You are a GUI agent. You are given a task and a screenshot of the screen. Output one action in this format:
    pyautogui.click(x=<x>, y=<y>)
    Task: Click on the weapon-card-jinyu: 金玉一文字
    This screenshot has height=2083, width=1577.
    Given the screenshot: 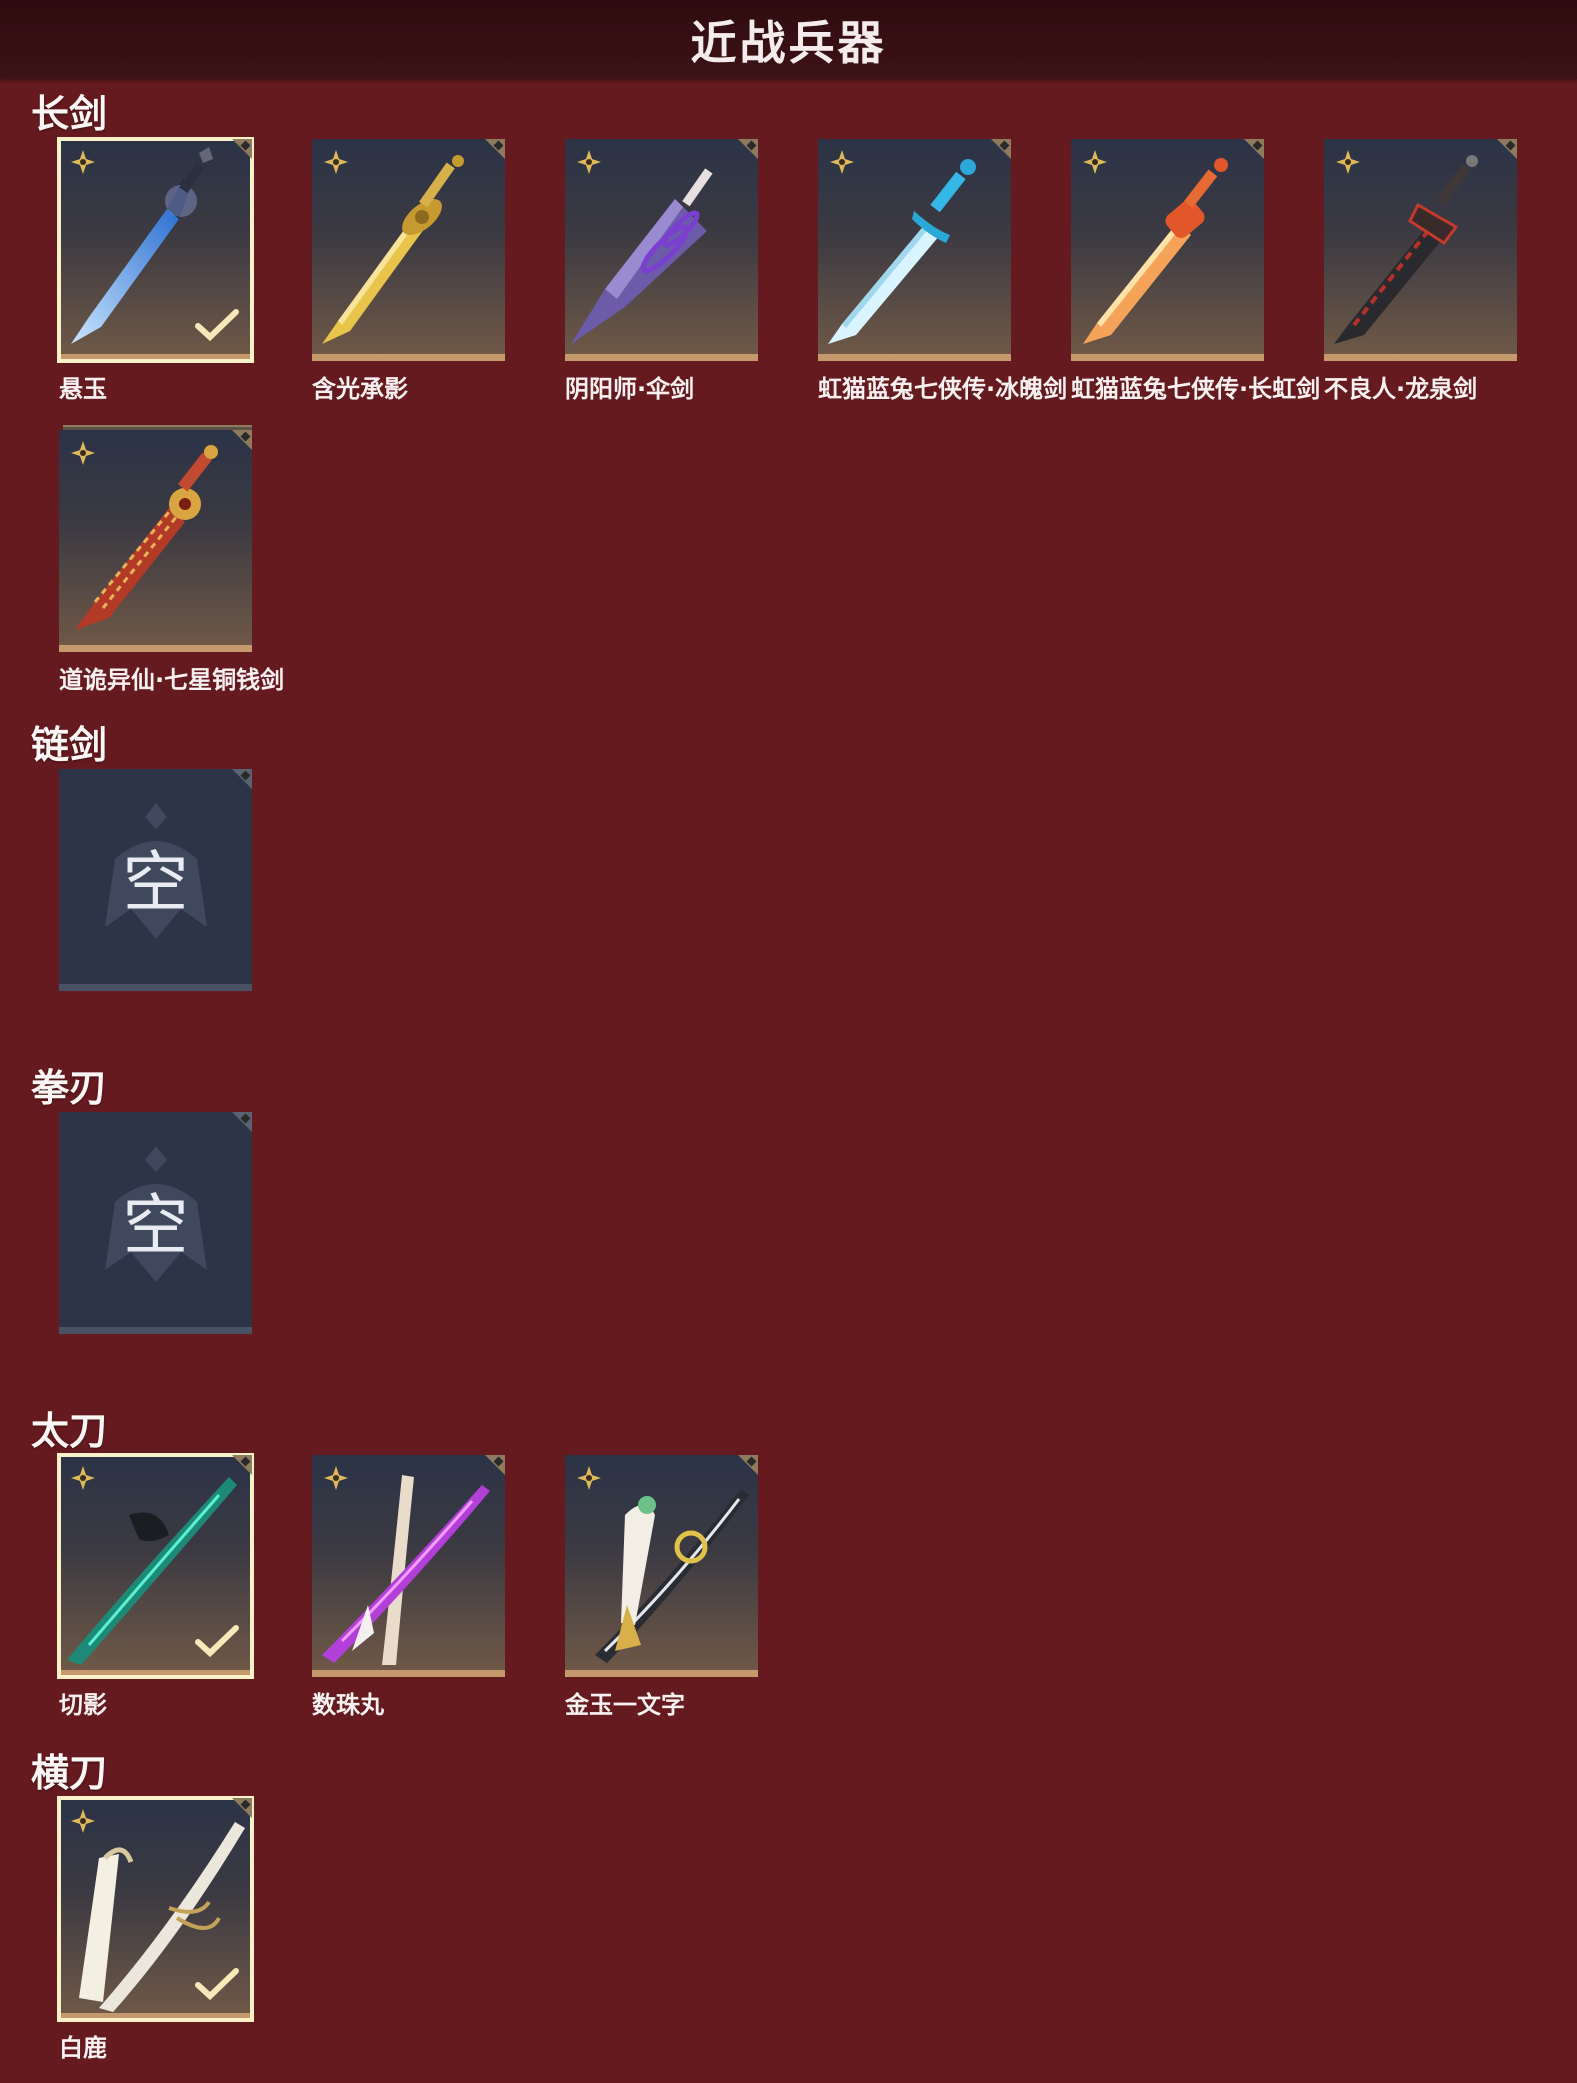 What is the action you would take?
    pyautogui.click(x=661, y=1587)
    